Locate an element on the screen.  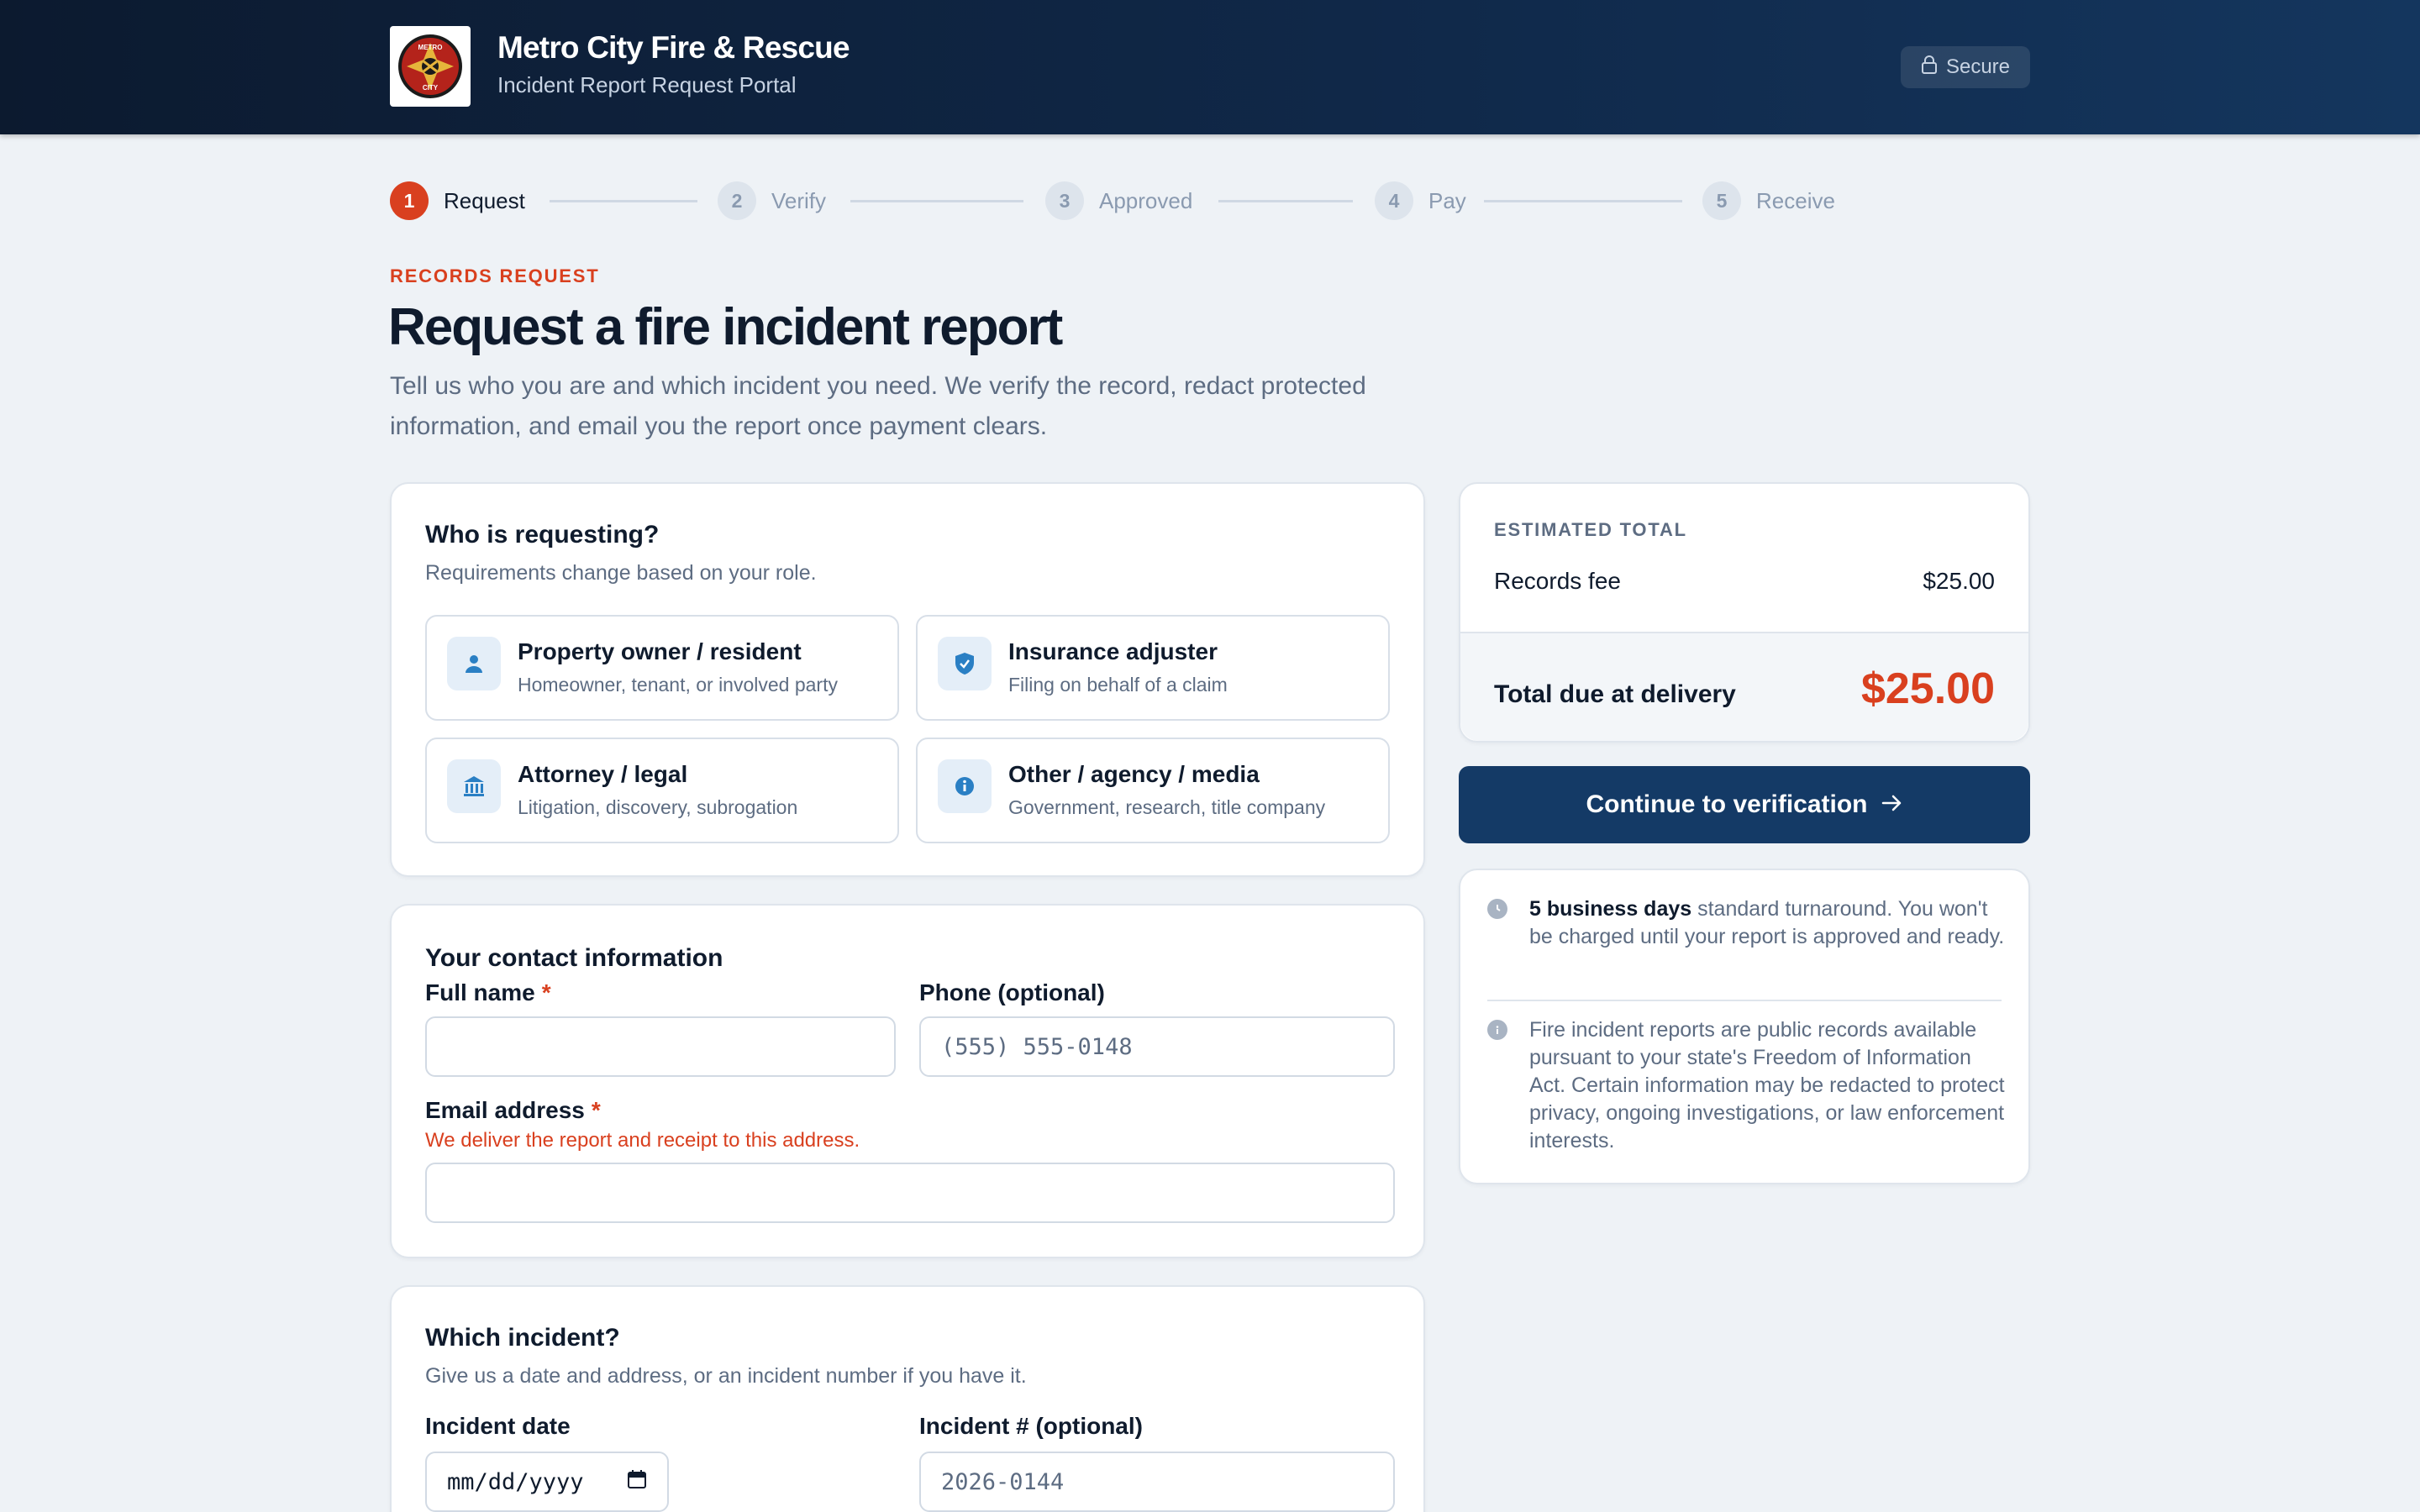
requester-title: Who is requesting? is located at coordinates (542, 535).